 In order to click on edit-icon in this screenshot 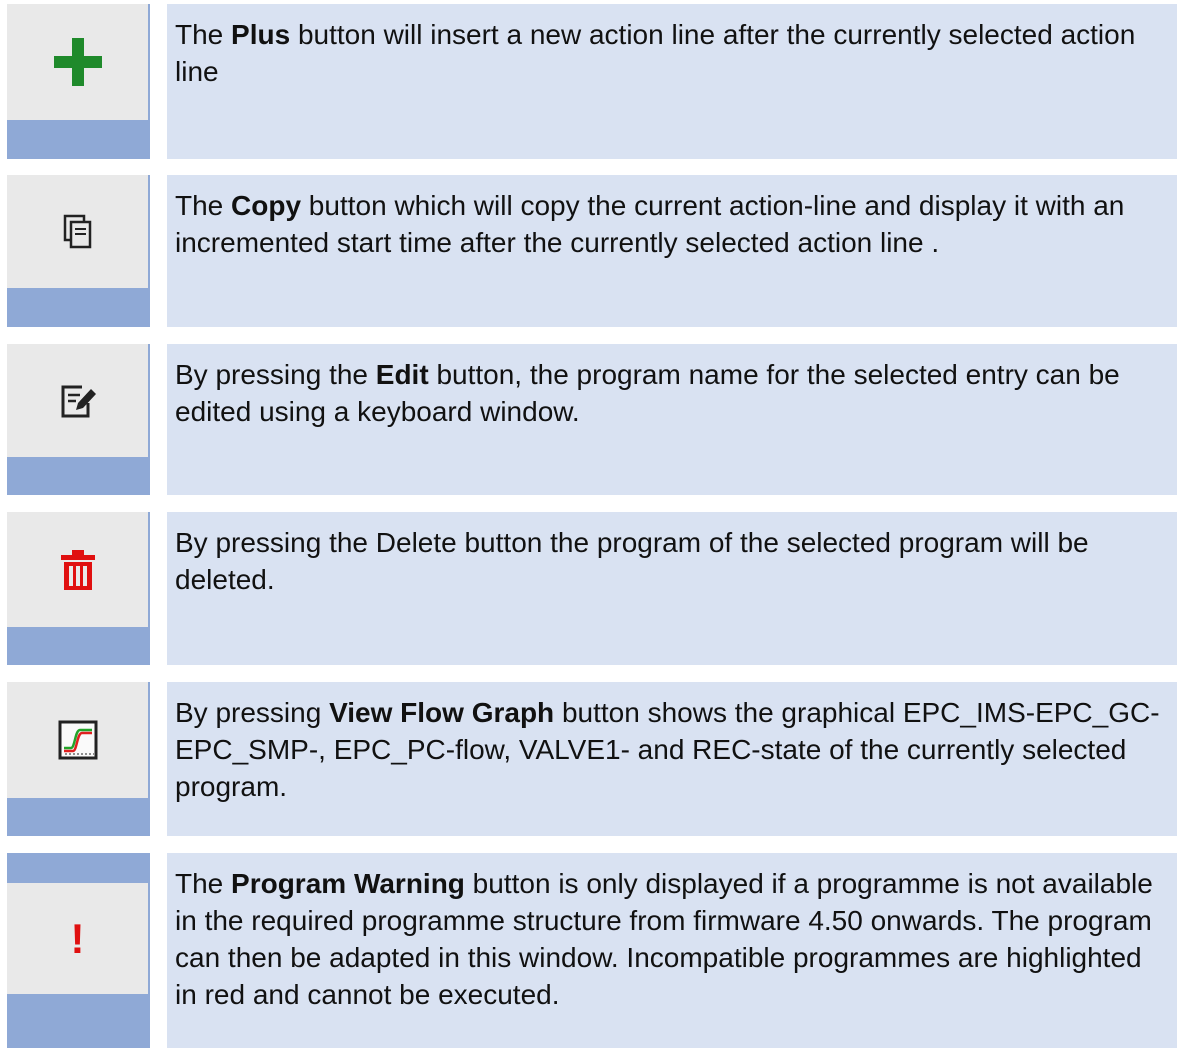, I will do `click(78, 401)`.